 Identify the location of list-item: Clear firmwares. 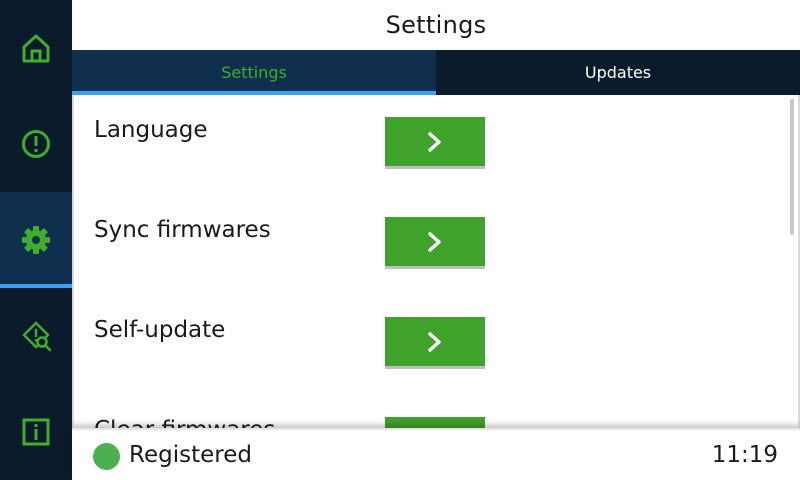
(424, 411).